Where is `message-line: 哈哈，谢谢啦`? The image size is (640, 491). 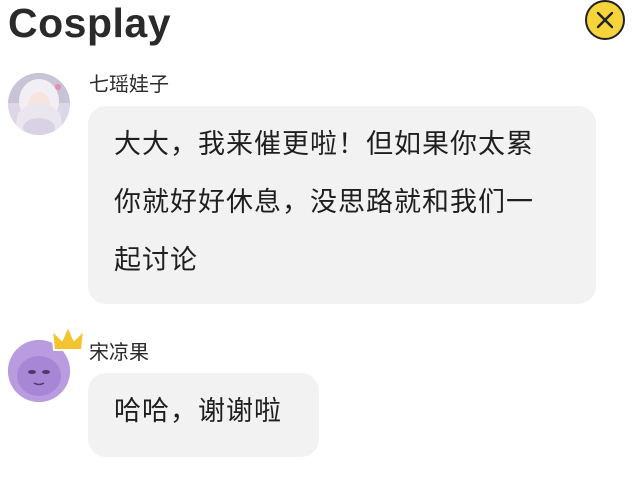 message-line: 哈哈，谢谢啦 is located at coordinates (198, 411).